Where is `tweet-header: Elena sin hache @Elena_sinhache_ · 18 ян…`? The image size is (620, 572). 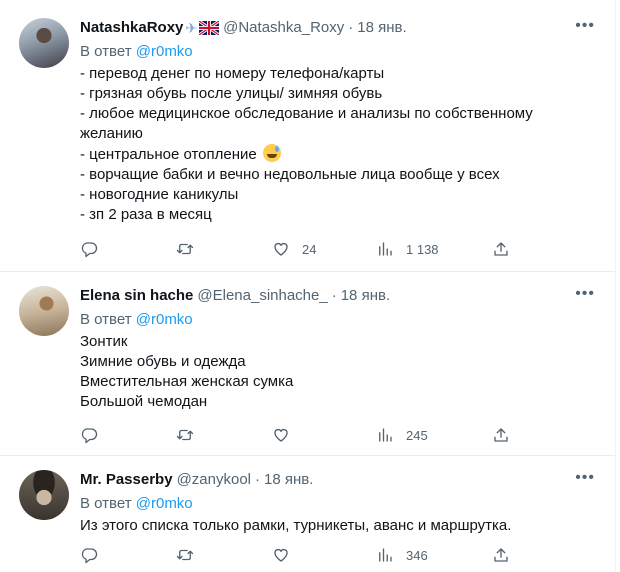 tweet-header: Elena sin hache @Elena_sinhache_ · 18 ян… is located at coordinates (338, 296).